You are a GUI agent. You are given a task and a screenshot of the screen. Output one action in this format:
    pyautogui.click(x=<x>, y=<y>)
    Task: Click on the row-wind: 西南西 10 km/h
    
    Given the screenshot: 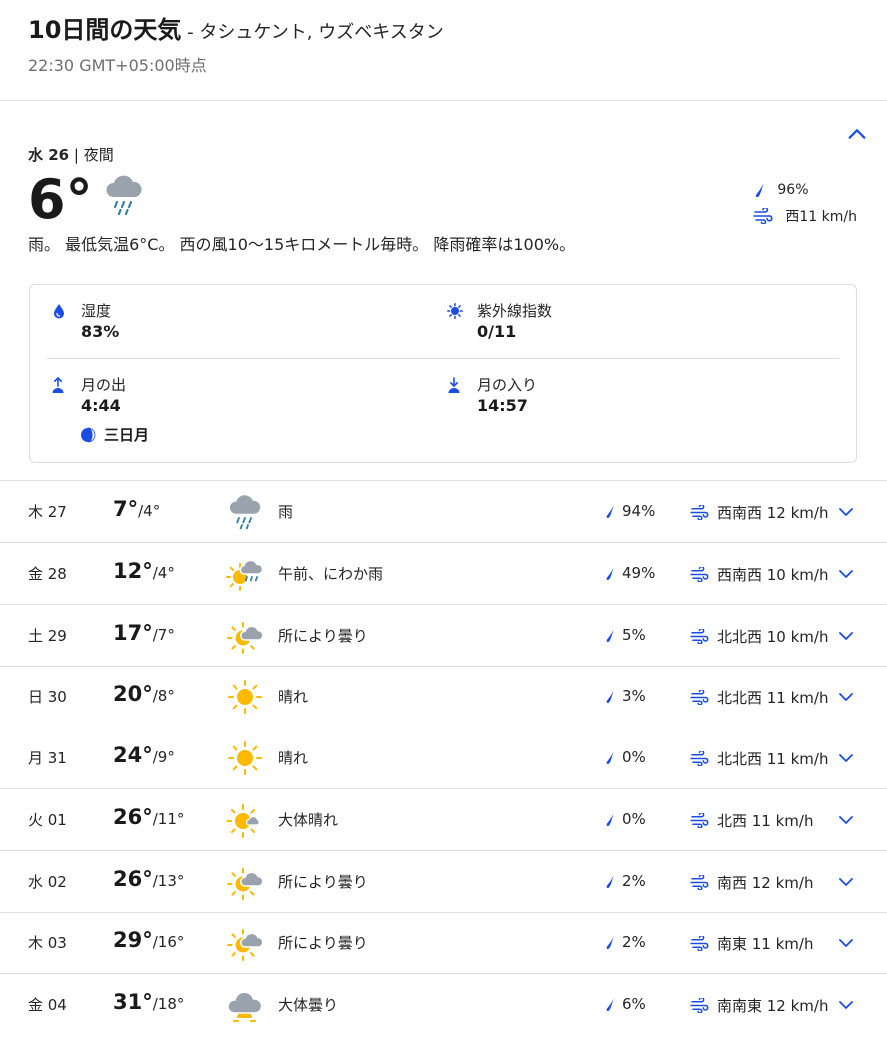 What is the action you would take?
    pyautogui.click(x=759, y=574)
    